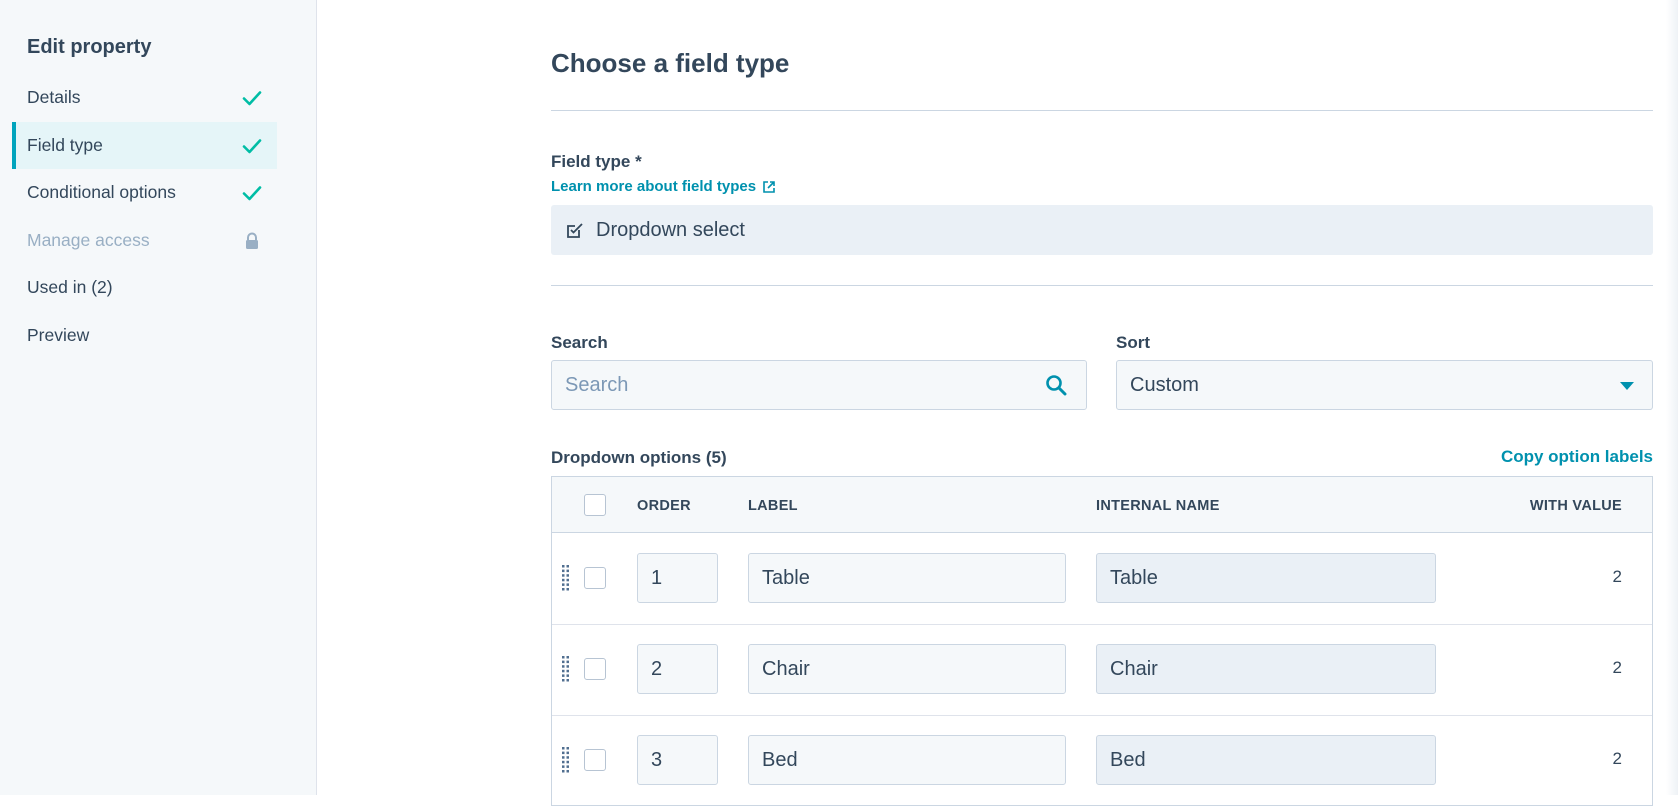 The width and height of the screenshot is (1678, 806). I want to click on sidebar-item-label: Details, so click(54, 97).